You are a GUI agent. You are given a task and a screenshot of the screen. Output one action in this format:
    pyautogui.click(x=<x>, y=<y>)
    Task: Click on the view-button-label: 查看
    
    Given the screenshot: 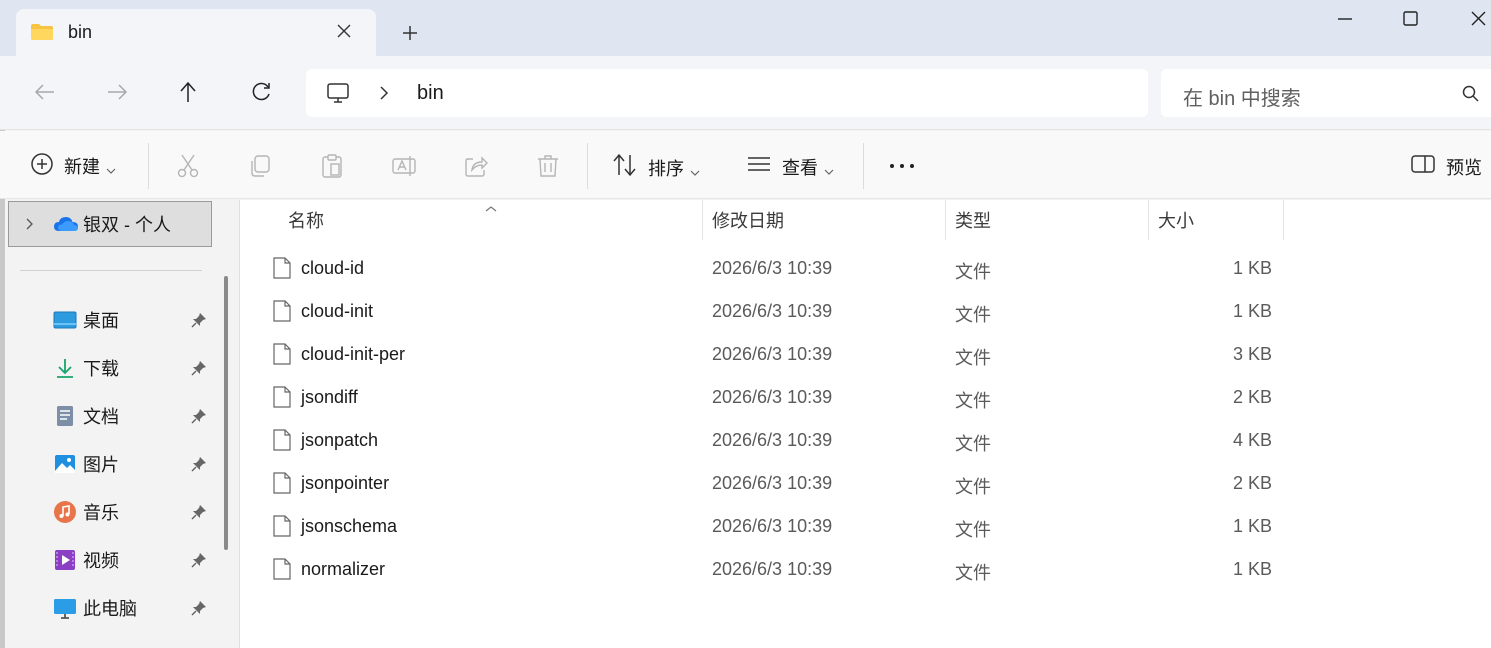 What is the action you would take?
    pyautogui.click(x=800, y=167)
    